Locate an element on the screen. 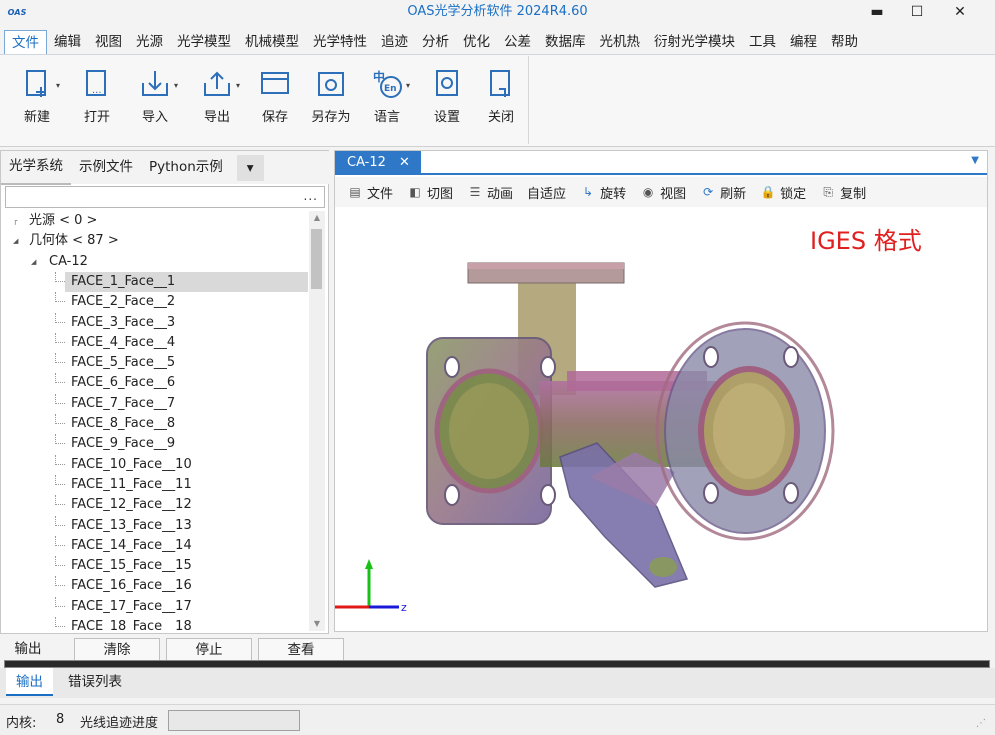  tree-item: FACE_14_Face__14 is located at coordinates (181, 545).